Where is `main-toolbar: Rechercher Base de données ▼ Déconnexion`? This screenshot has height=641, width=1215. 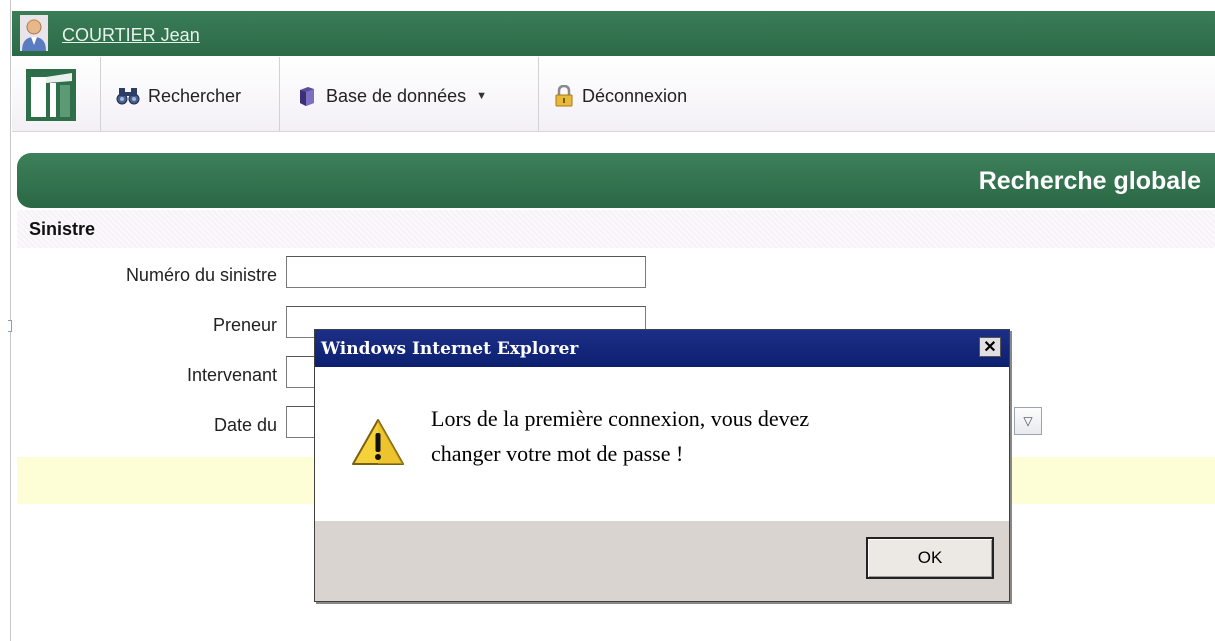 main-toolbar: Rechercher Base de données ▼ Déconnexion is located at coordinates (613, 94).